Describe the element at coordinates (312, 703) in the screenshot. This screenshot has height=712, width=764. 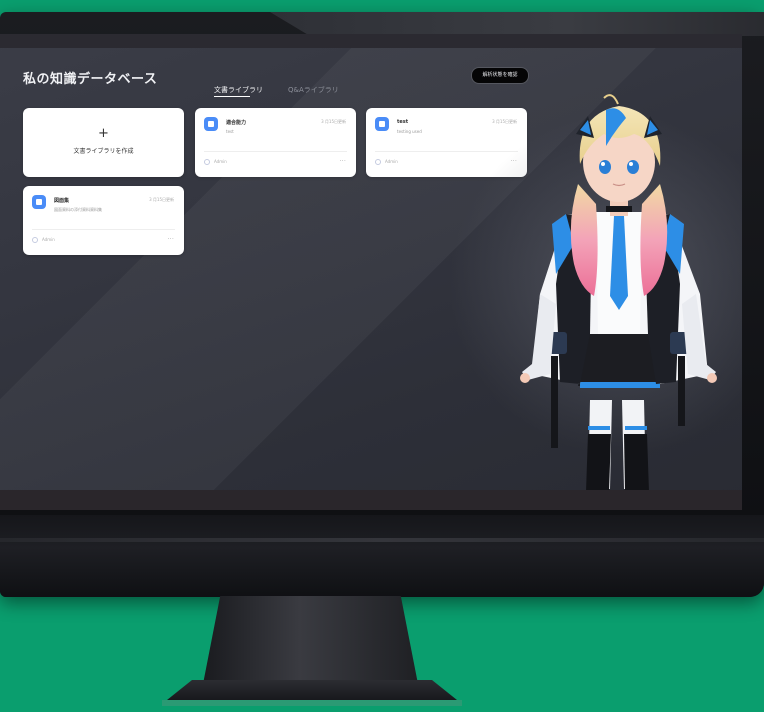
I see `monitor-stand-base-edge` at that location.